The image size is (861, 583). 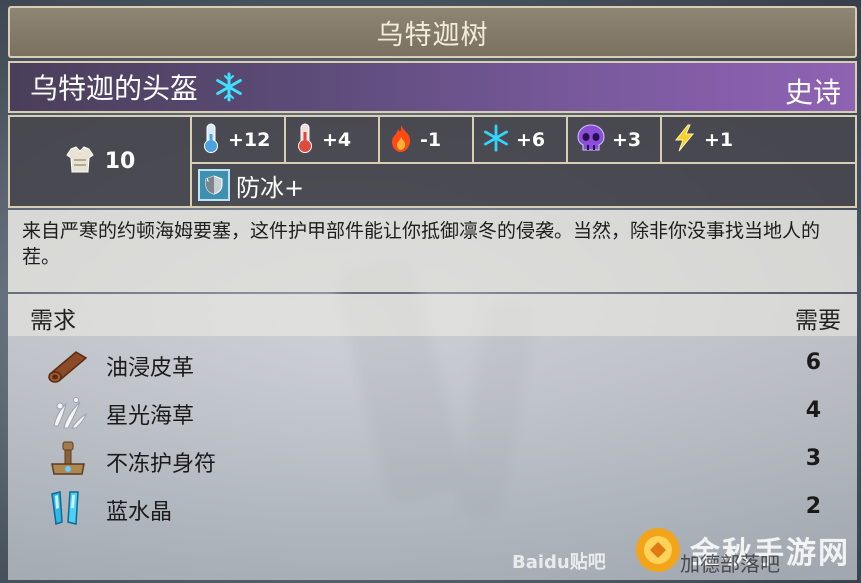 I want to click on resistance-cold: +12, so click(x=239, y=139).